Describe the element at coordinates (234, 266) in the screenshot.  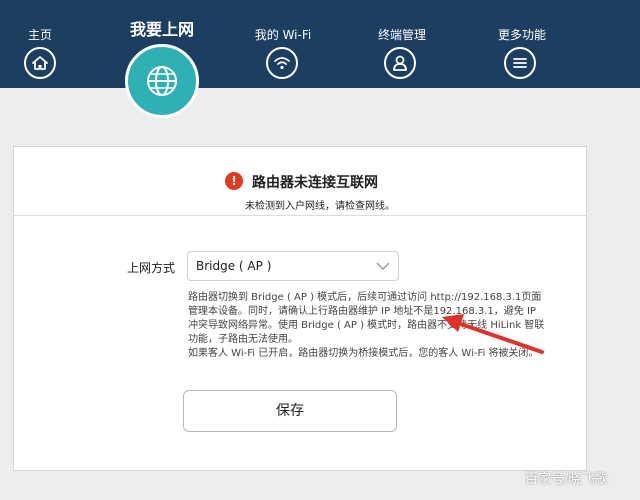
I see `connection-mode-value: Bridge ( AP )` at that location.